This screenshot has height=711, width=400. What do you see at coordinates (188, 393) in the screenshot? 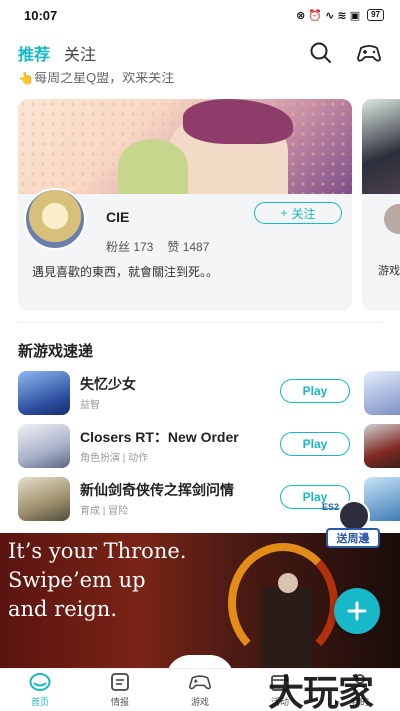
I see `game-row: 失忆少女 益智 Play` at bounding box center [188, 393].